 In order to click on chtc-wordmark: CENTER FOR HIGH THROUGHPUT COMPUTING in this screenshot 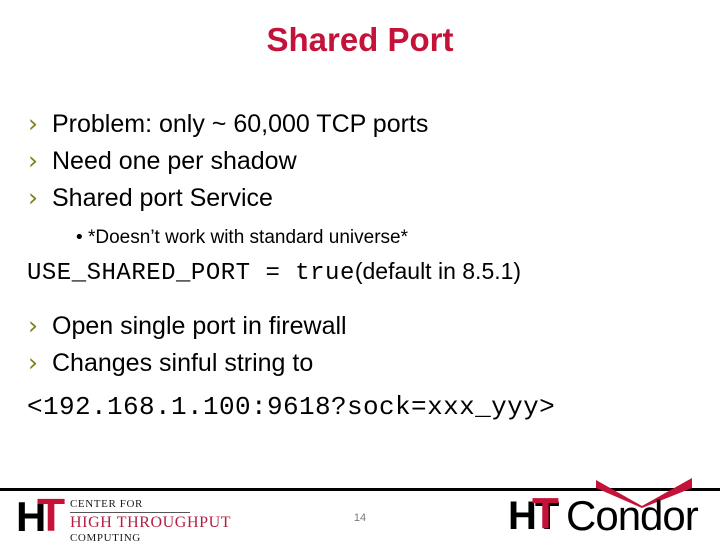, I will do `click(150, 518)`.